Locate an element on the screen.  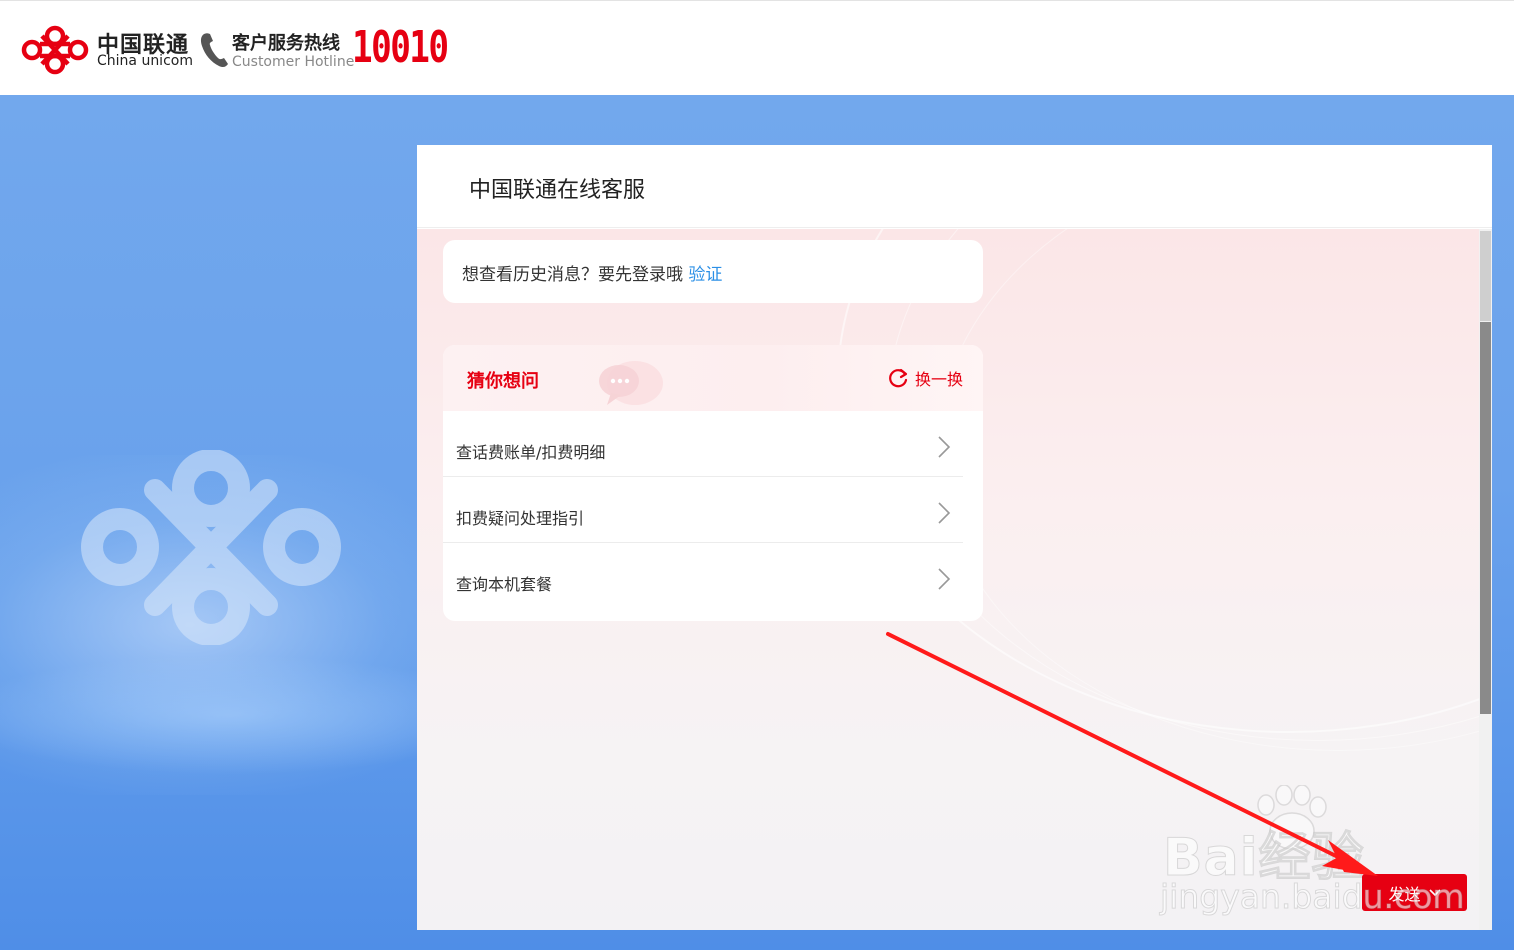
history-notice: 想查看历史消息？要先登录哦 验证 is located at coordinates (592, 272).